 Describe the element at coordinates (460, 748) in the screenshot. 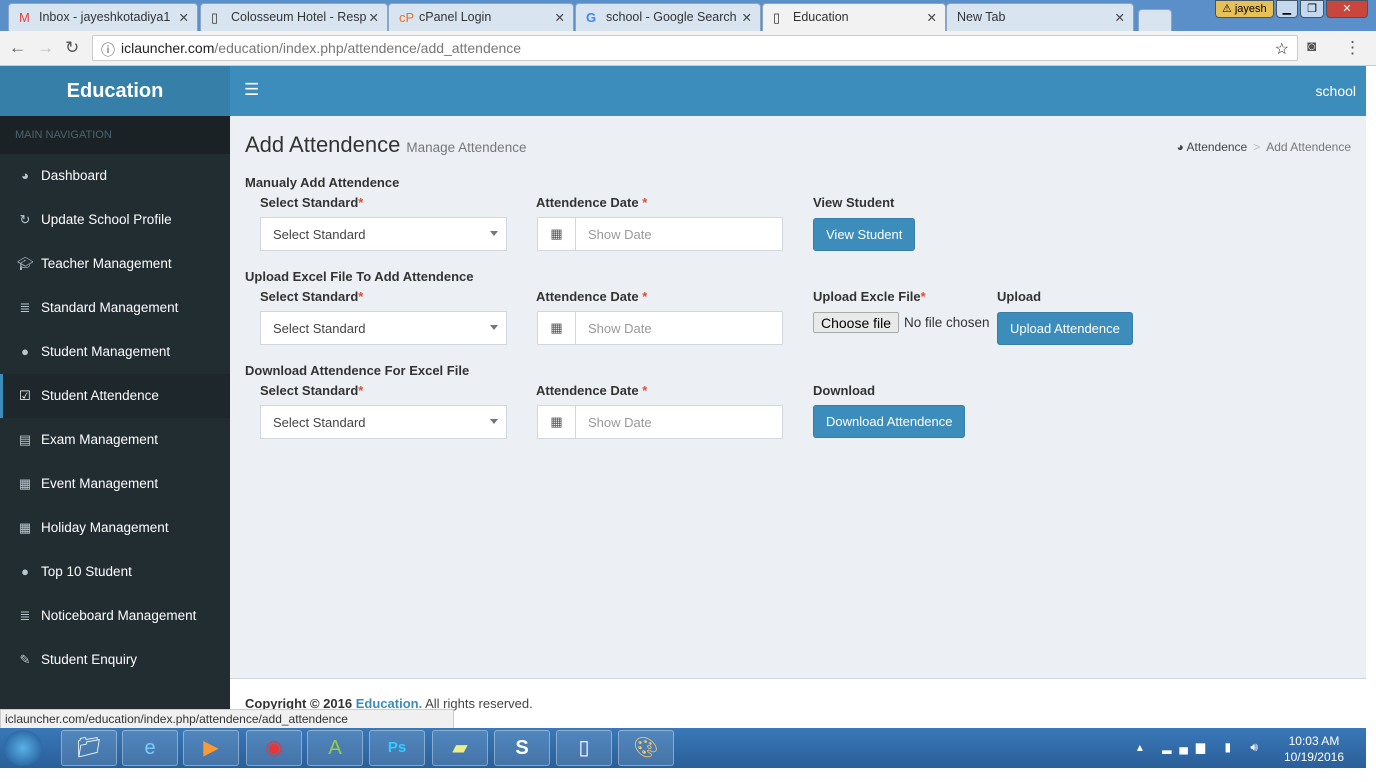

I see `sticky-notes-icon: ▰` at that location.